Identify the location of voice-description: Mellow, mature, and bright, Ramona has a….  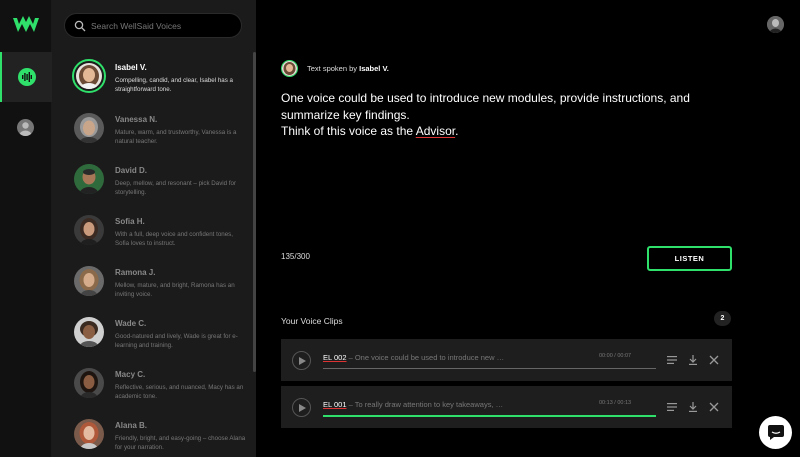
(175, 290).